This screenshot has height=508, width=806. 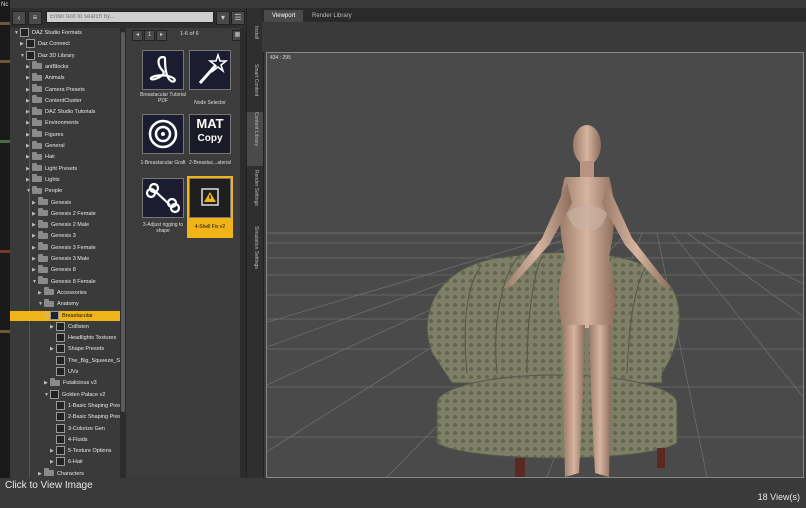 I want to click on tree-item-label: Genesis 8 Female, so click(x=73, y=281).